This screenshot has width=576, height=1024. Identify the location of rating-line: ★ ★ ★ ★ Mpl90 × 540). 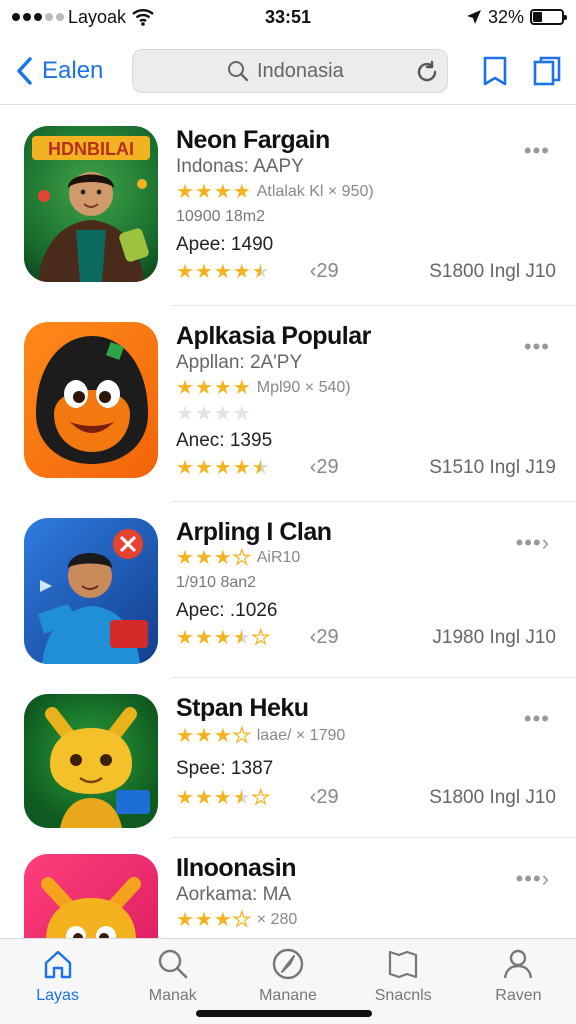
(263, 388).